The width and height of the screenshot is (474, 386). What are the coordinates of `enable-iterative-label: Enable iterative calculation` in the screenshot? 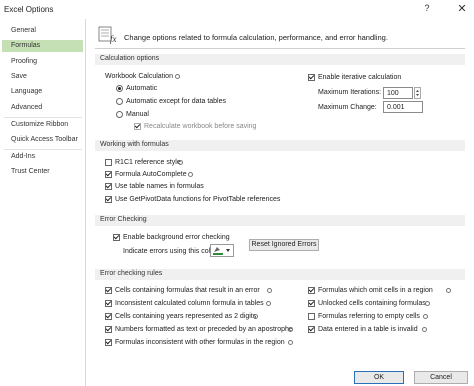 It's located at (360, 77).